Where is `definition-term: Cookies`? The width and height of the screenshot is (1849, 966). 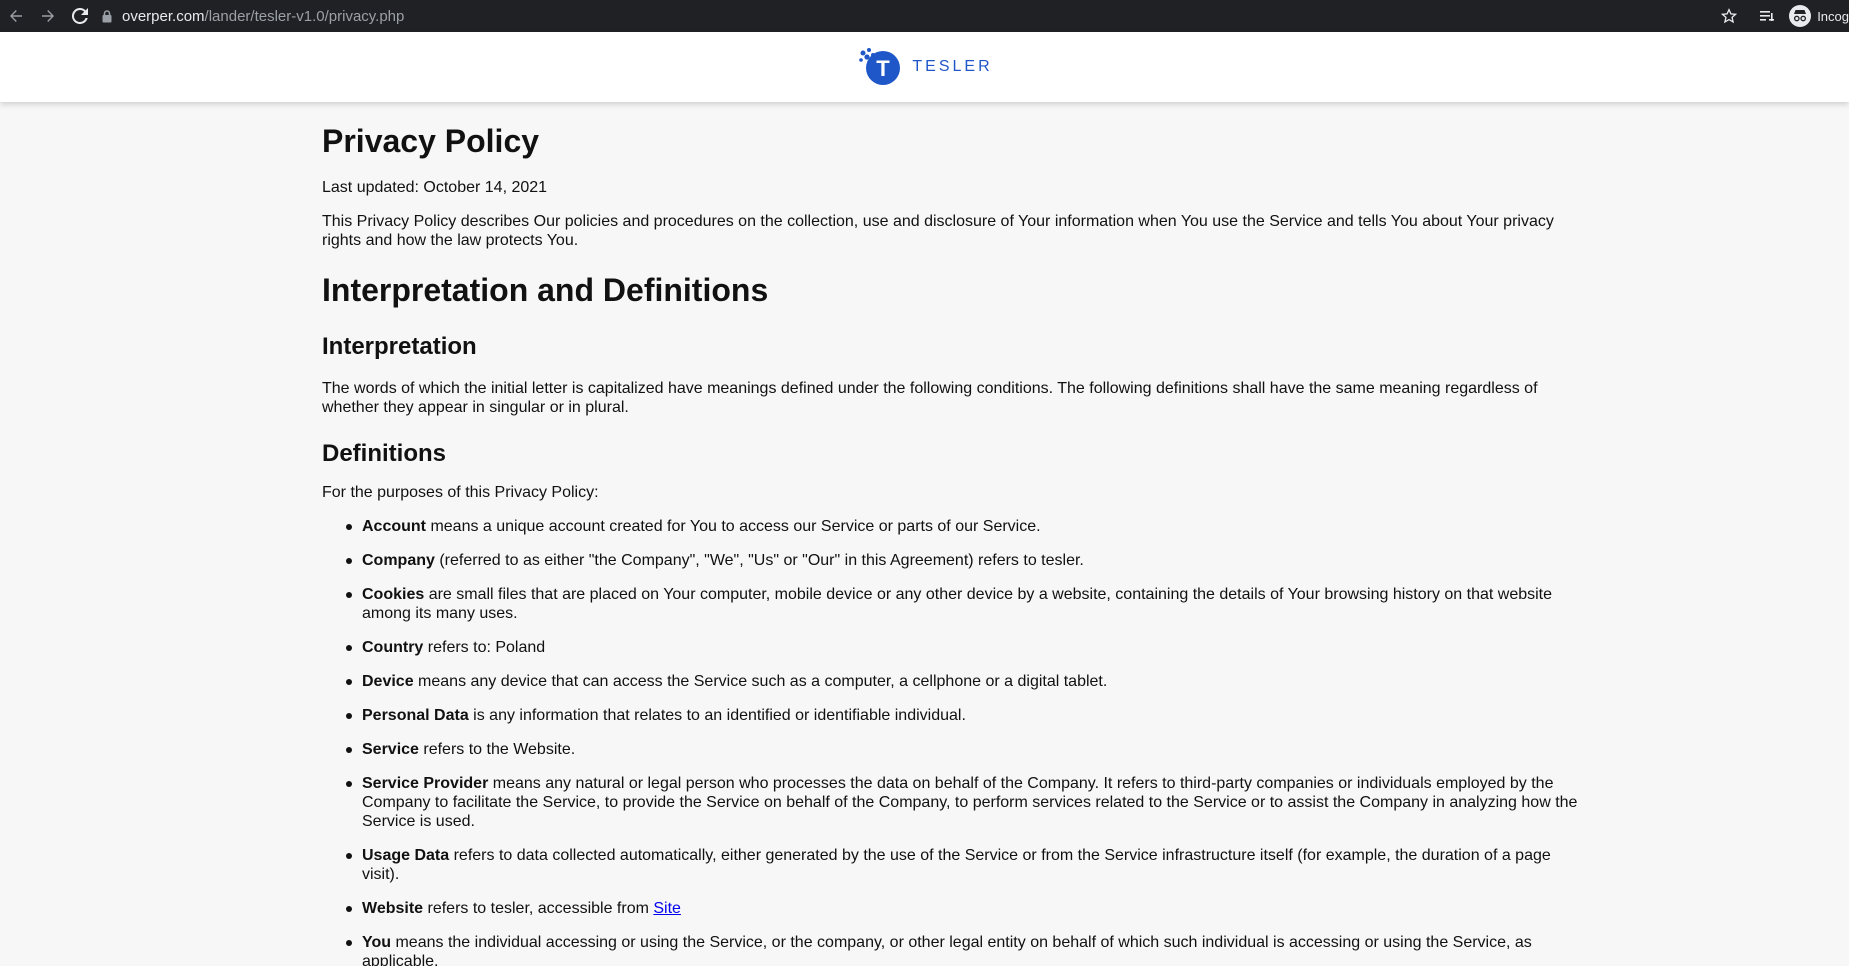
definition-term: Cookies is located at coordinates (393, 594).